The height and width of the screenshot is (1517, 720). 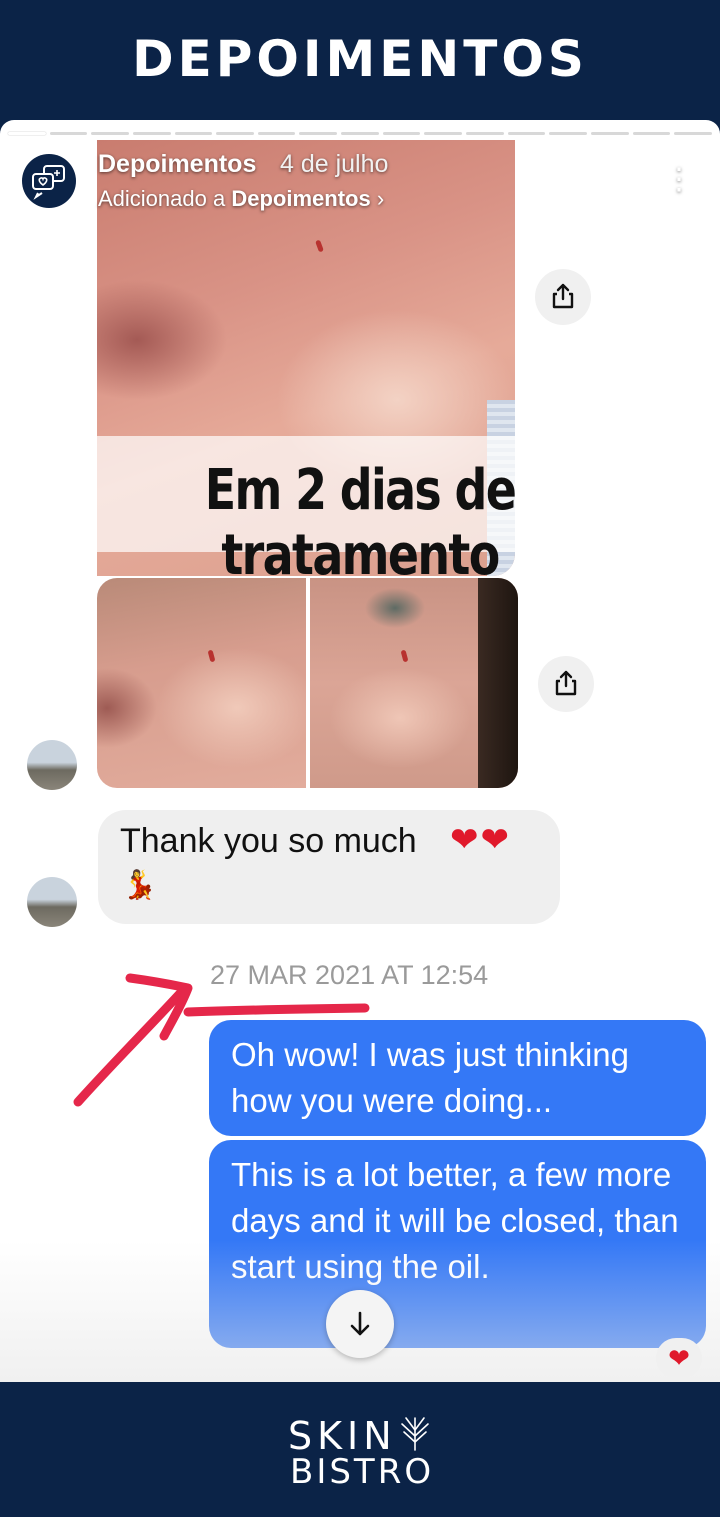 I want to click on chat-hearts-logo-icon, so click(x=48, y=182).